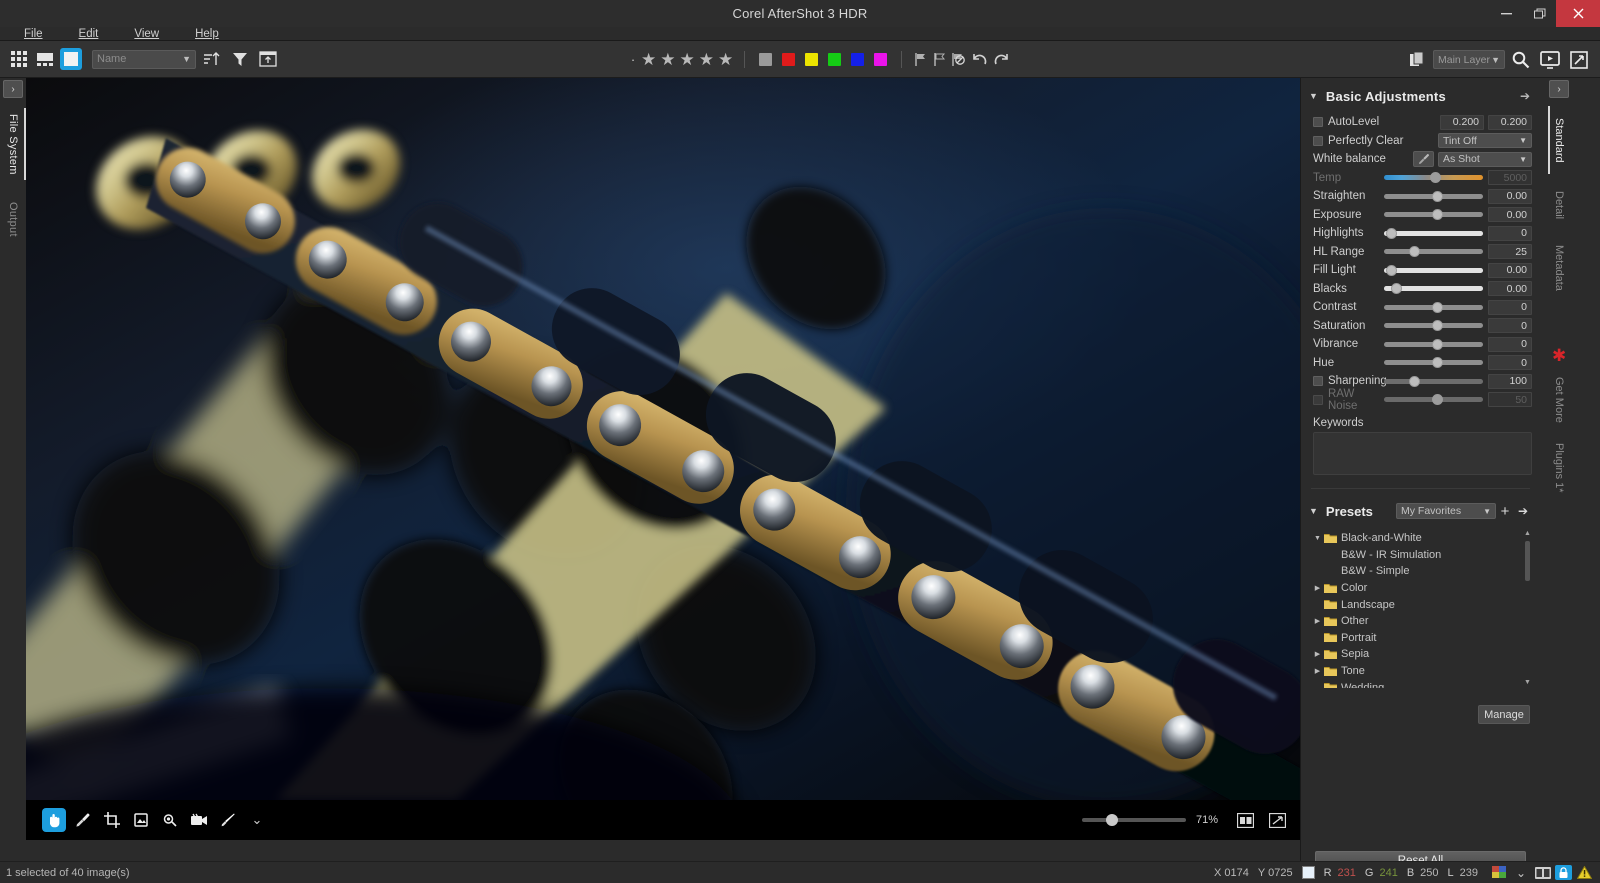 Image resolution: width=1600 pixels, height=883 pixels. What do you see at coordinates (1559, 400) in the screenshot?
I see `right-tab-get-more: Get More` at bounding box center [1559, 400].